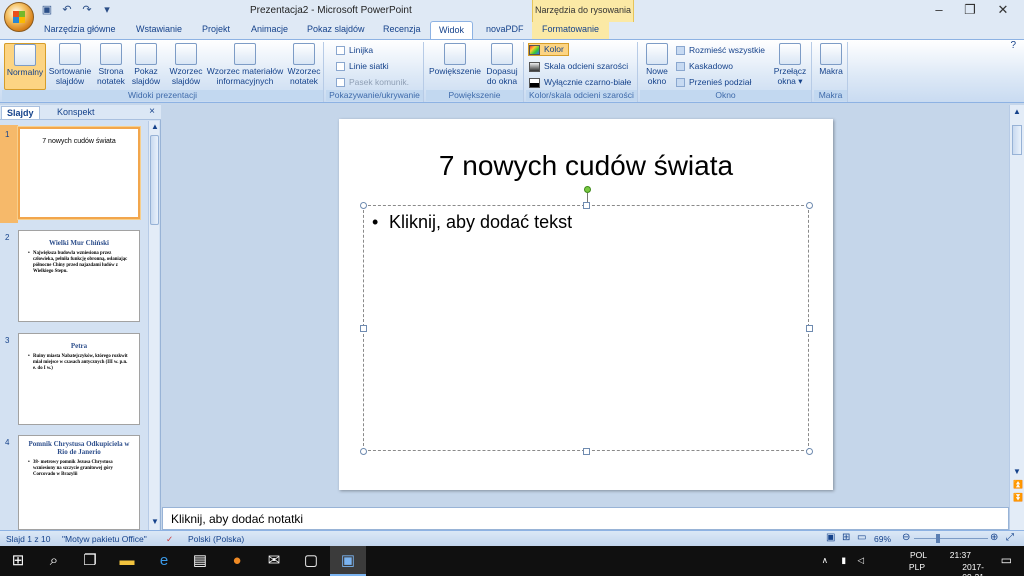 Image resolution: width=1024 pixels, height=576 pixels. What do you see at coordinates (918, 555) in the screenshot?
I see `input-language: POL` at bounding box center [918, 555].